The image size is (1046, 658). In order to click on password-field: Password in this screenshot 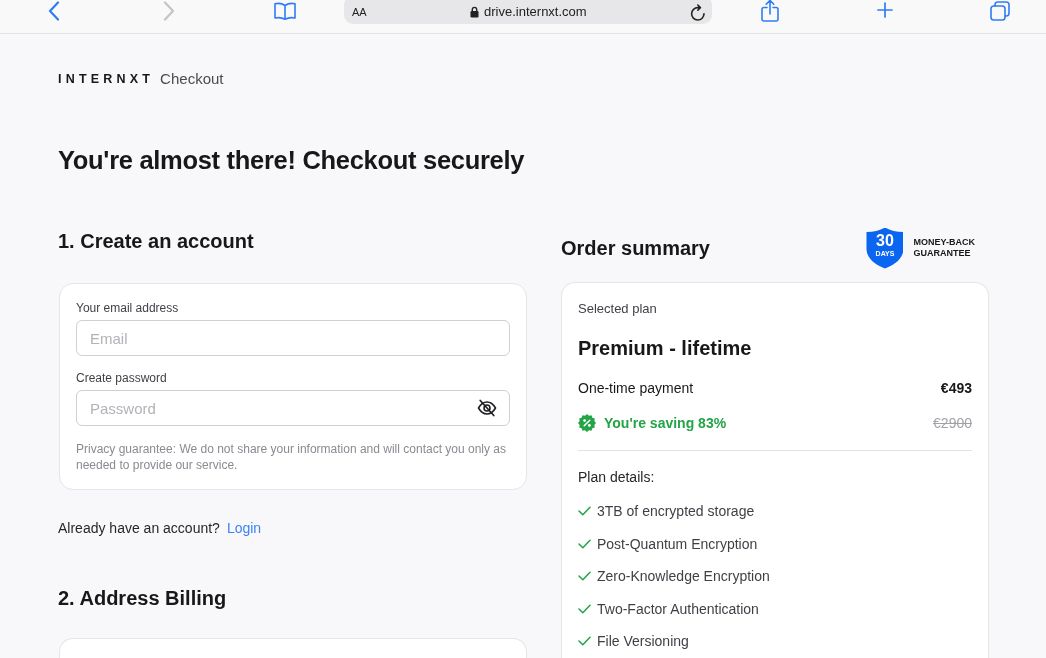, I will do `click(293, 408)`.